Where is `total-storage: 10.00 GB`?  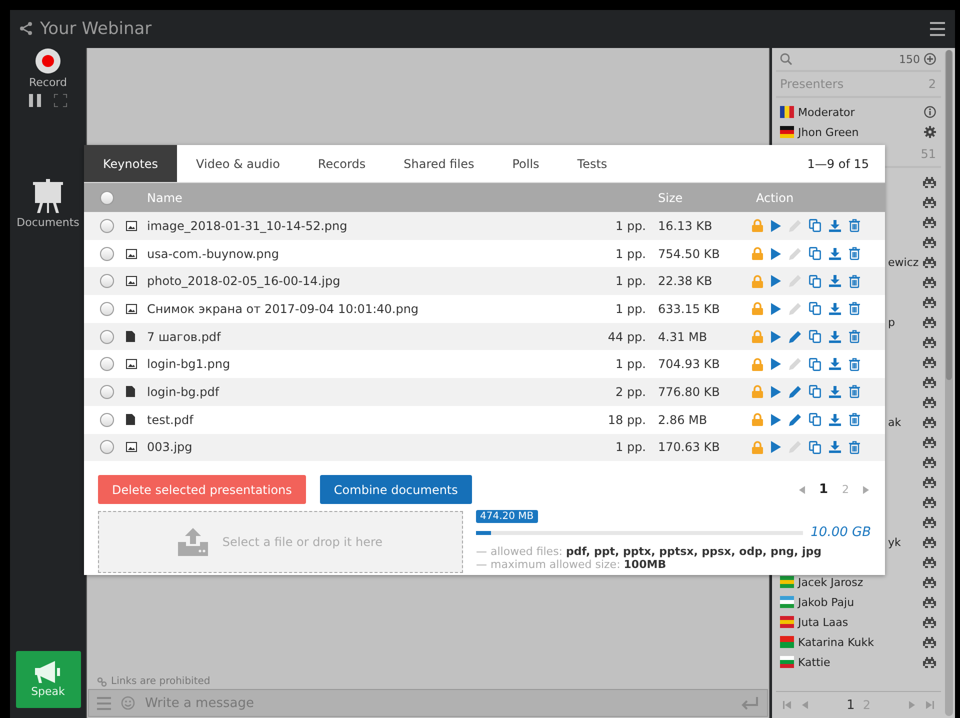 total-storage: 10.00 GB is located at coordinates (840, 532).